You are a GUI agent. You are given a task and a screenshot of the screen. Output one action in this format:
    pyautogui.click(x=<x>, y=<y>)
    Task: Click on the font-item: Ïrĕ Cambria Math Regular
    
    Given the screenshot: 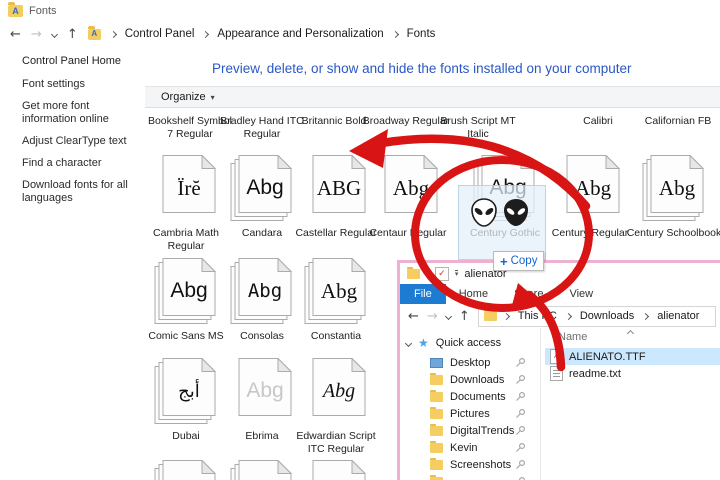 What is the action you would take?
    pyautogui.click(x=186, y=203)
    